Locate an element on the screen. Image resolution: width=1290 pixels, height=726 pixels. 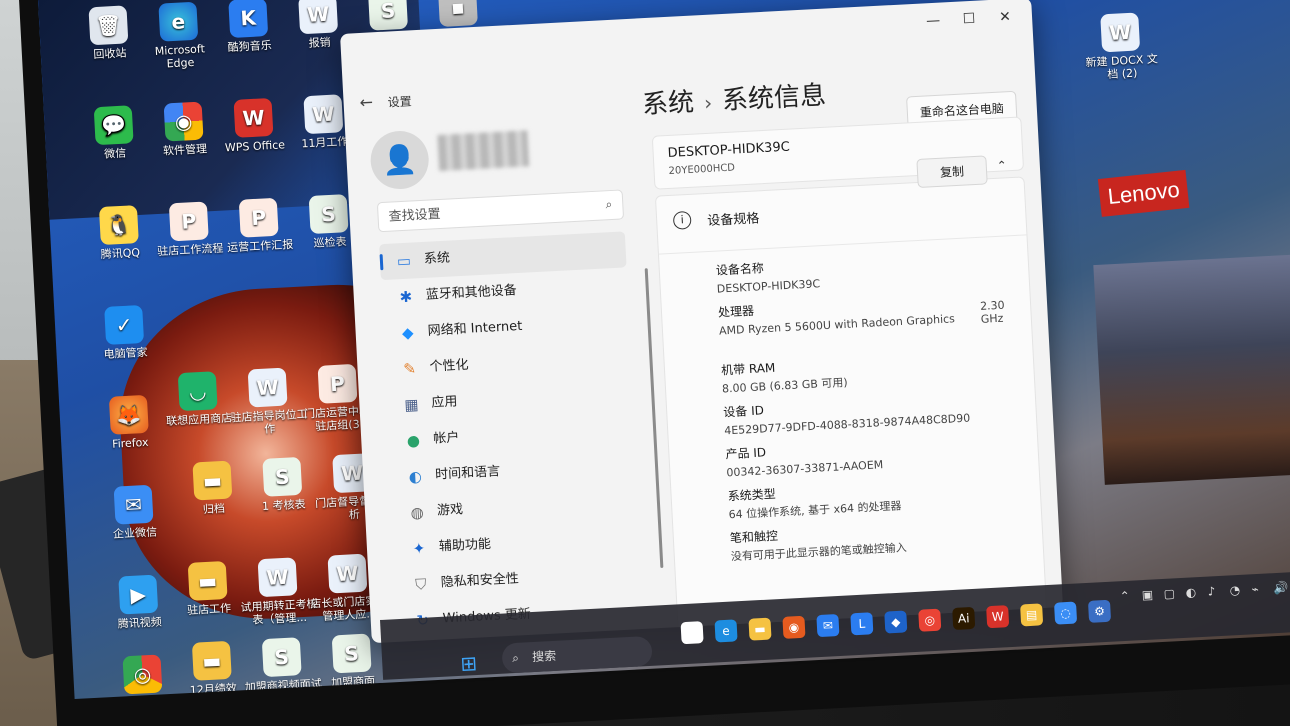
accessibility-icon: ✦ is located at coordinates (419, 548).